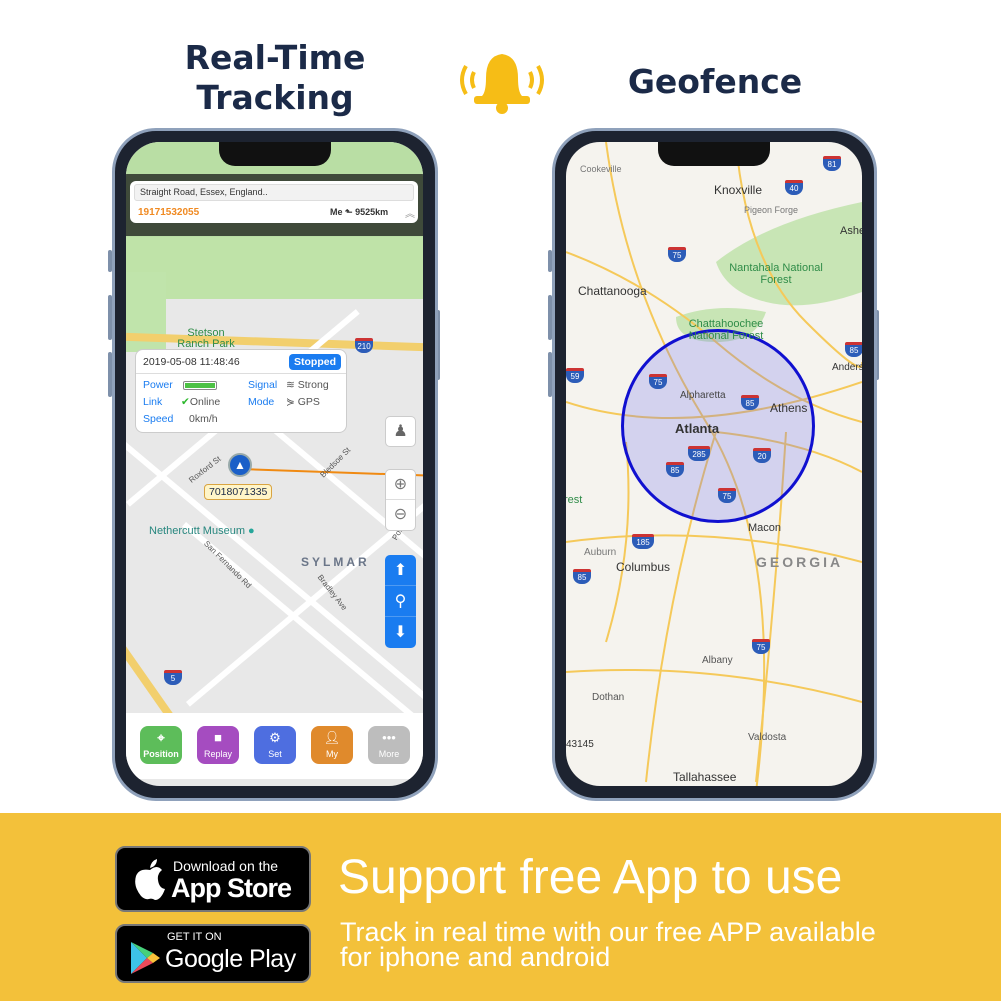  I want to click on zoom-out-icon: ⊖, so click(400, 515).